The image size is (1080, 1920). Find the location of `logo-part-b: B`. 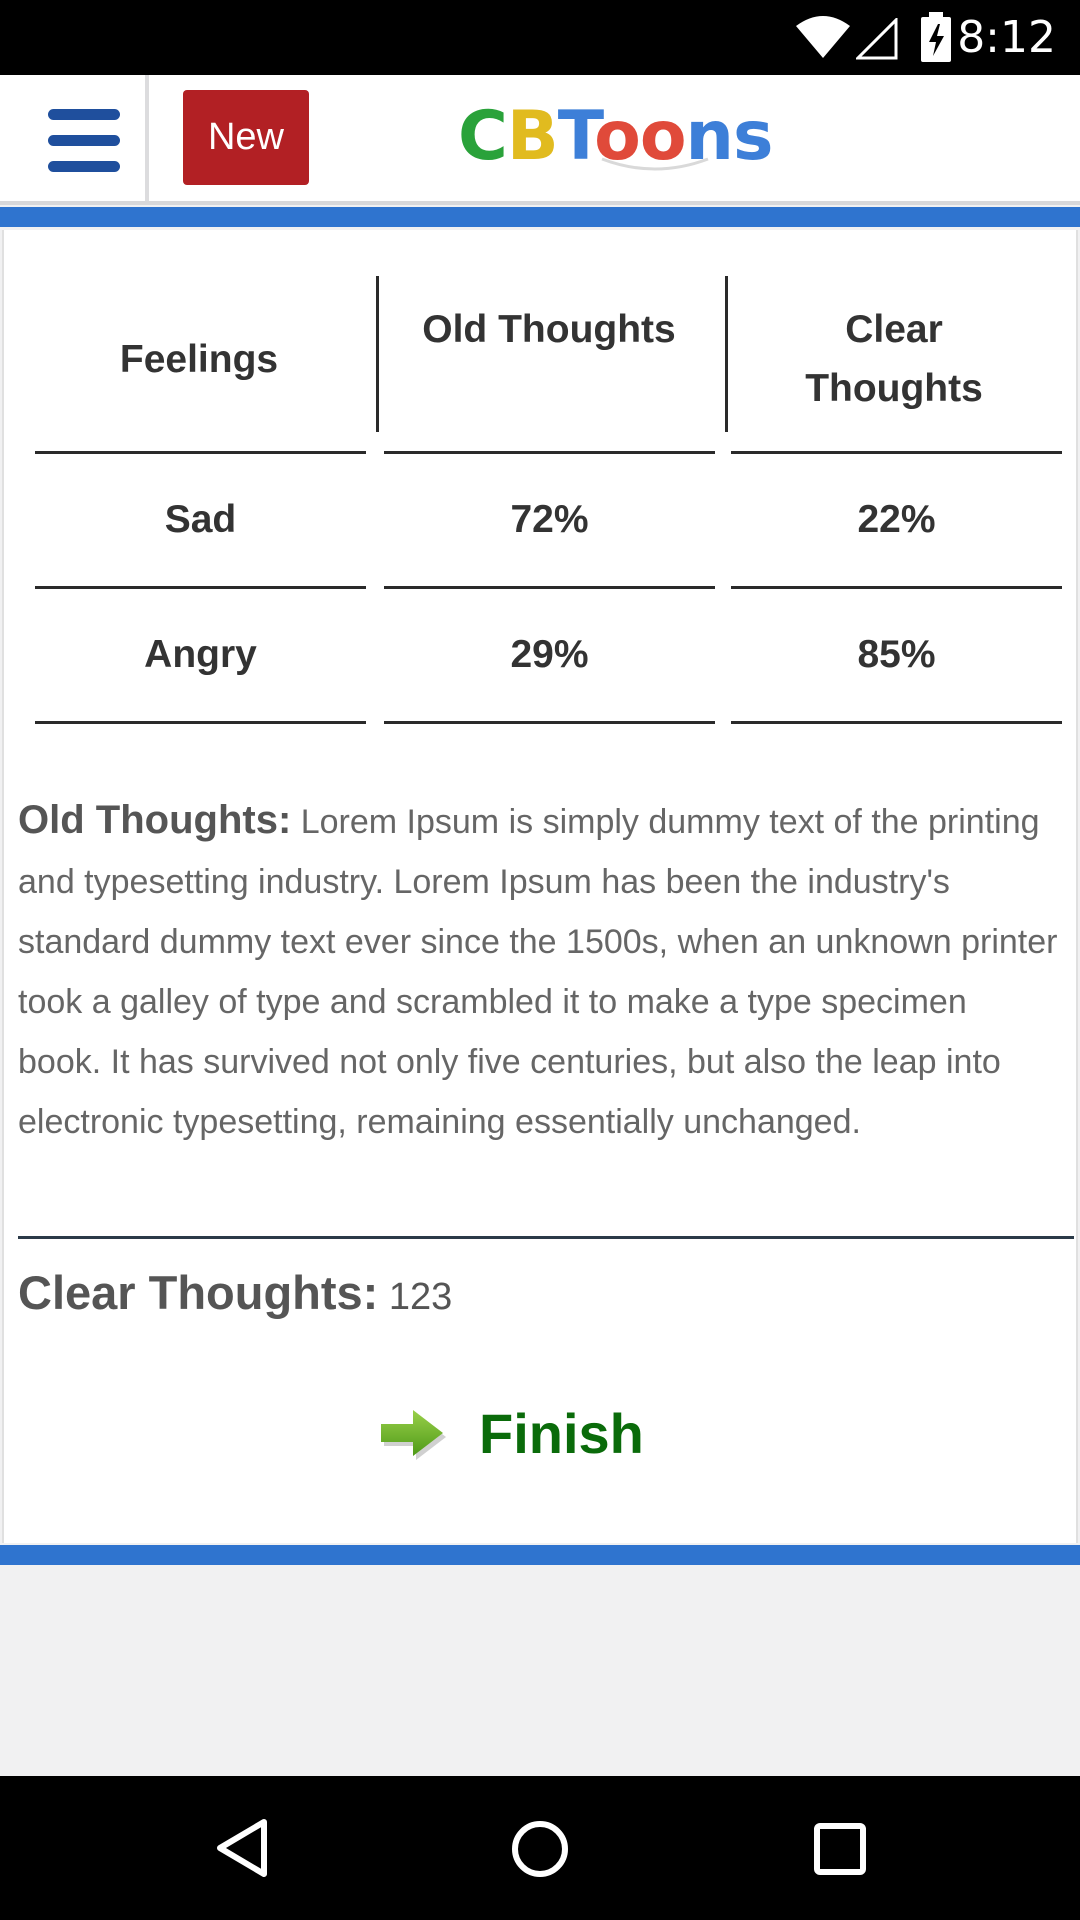

logo-part-b: B is located at coordinates (532, 136).